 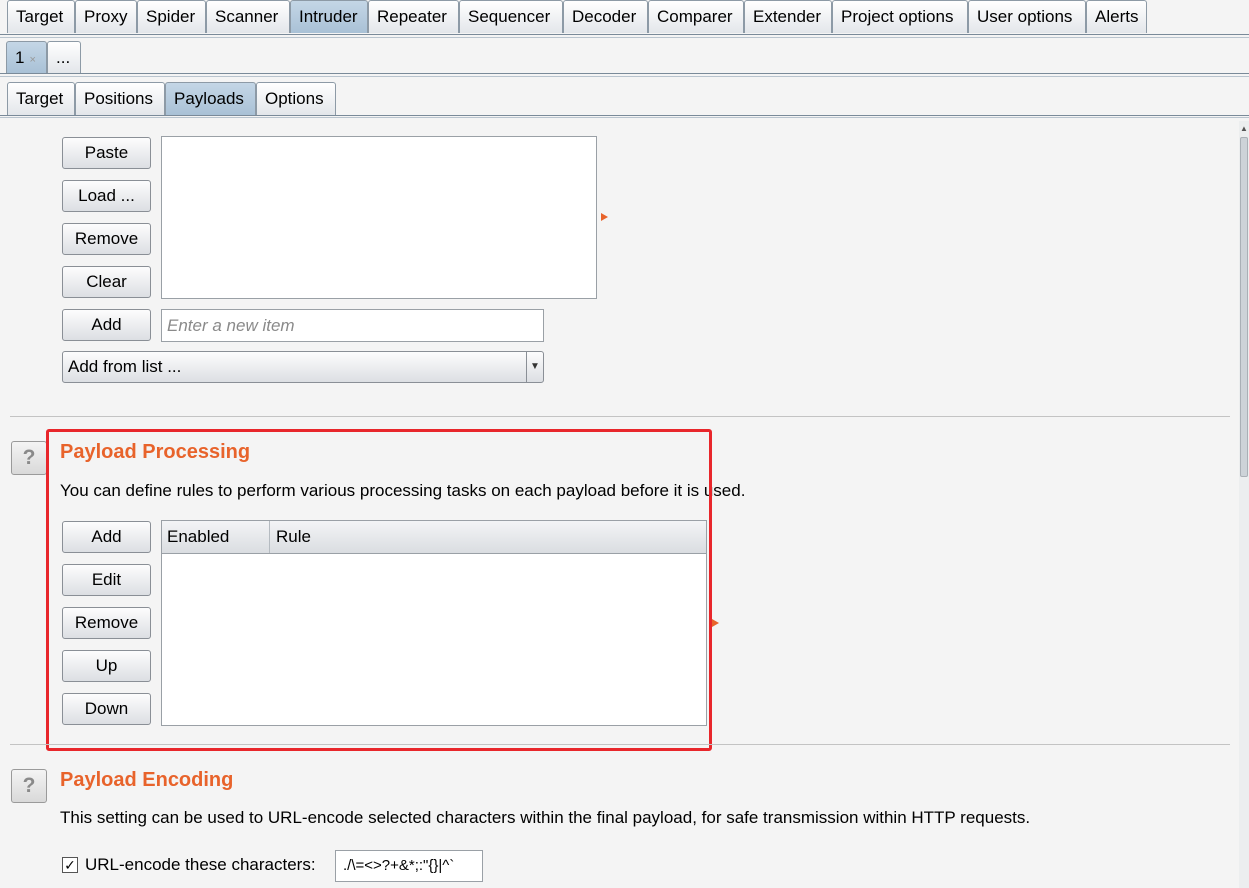 What do you see at coordinates (534, 367) in the screenshot?
I see `chevron-down-icon: ▼` at bounding box center [534, 367].